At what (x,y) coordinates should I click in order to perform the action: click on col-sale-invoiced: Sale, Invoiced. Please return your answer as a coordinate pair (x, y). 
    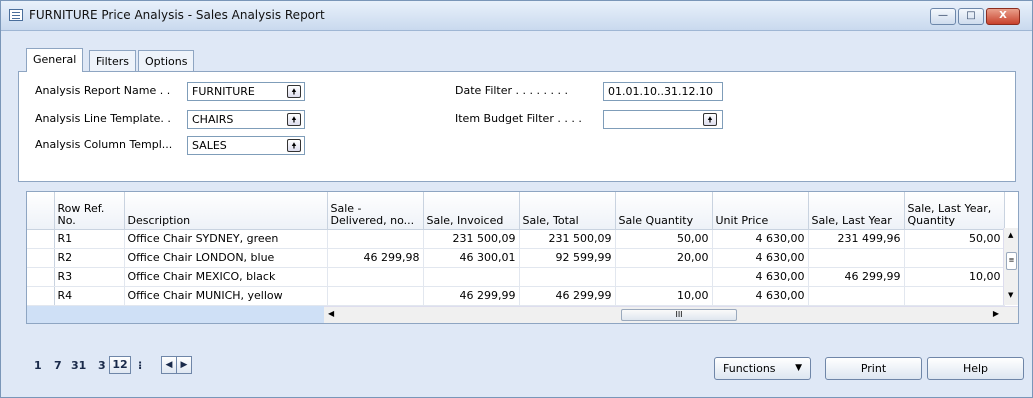
    Looking at the image, I should click on (471, 211).